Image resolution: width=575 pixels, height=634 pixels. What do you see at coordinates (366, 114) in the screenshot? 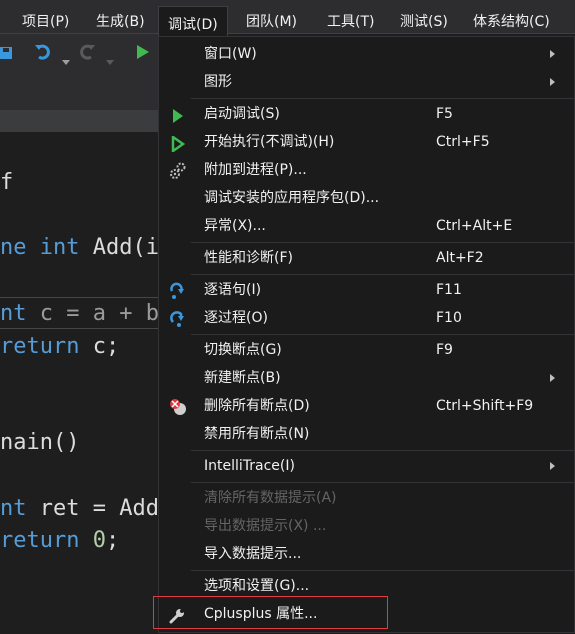
I see `menu-item-start-debugging: 启动调试(S) F5` at bounding box center [366, 114].